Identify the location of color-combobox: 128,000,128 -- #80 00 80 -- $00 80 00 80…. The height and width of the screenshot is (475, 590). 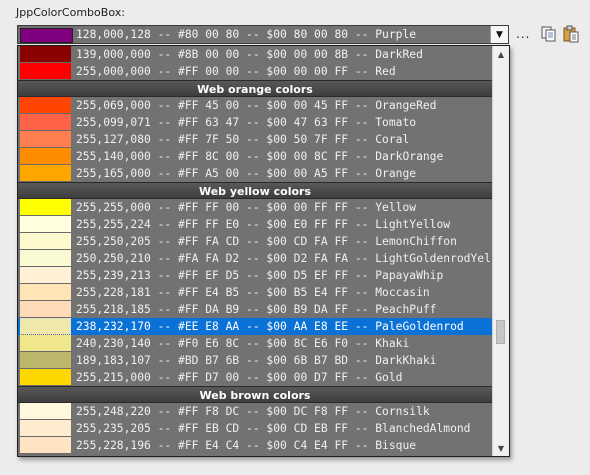
(263, 34).